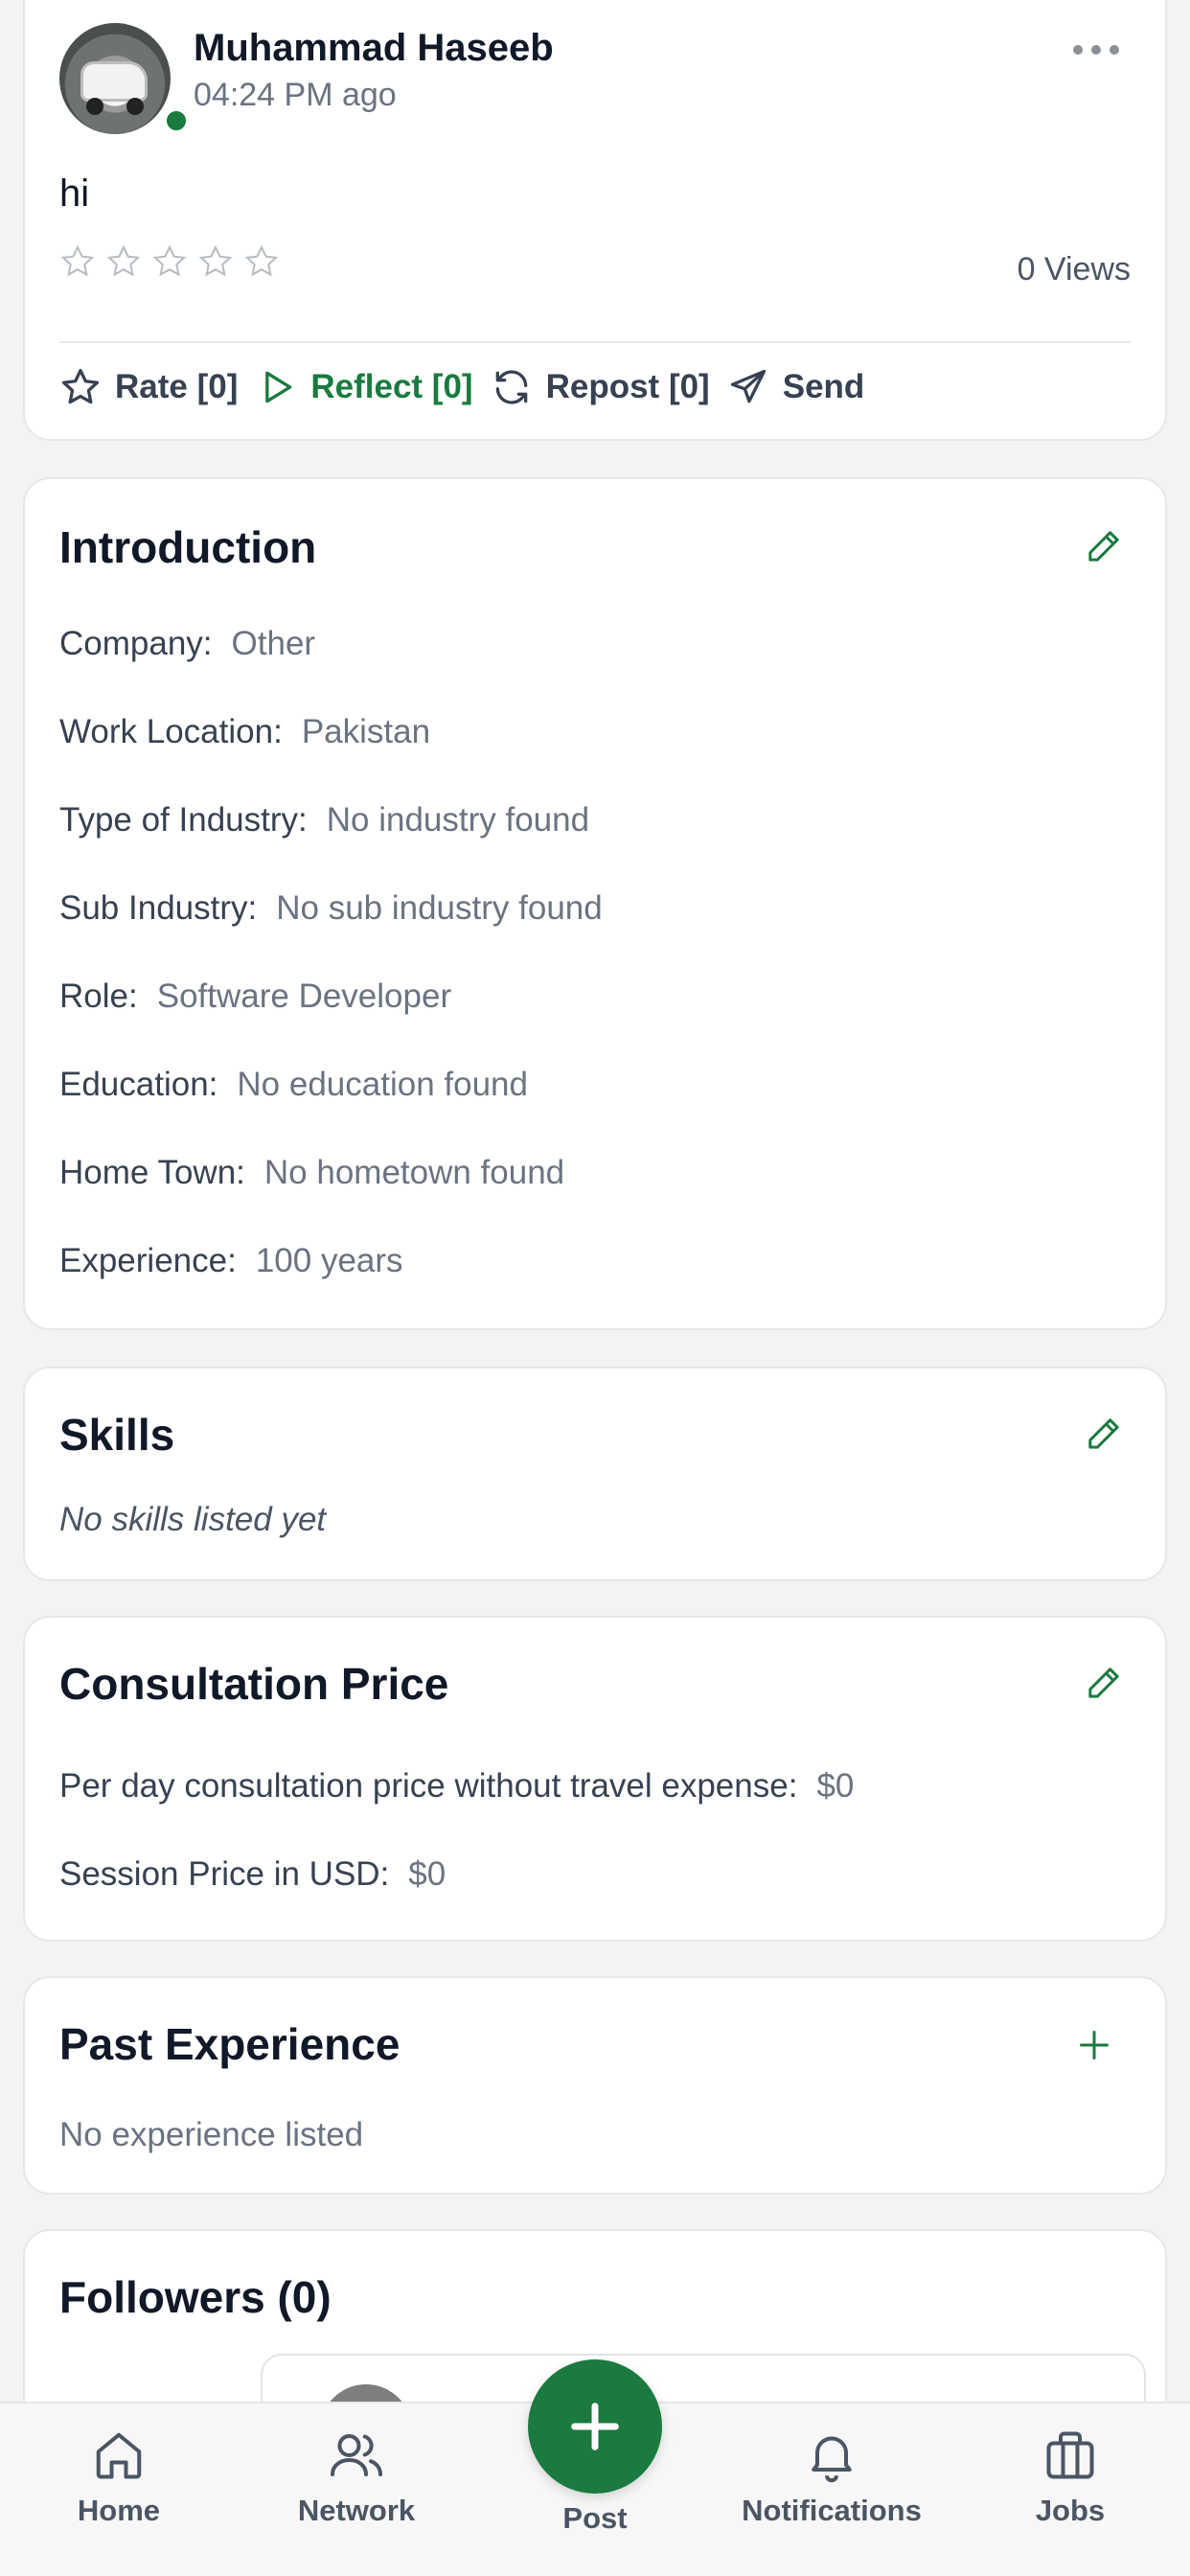  I want to click on home-icon, so click(119, 2455).